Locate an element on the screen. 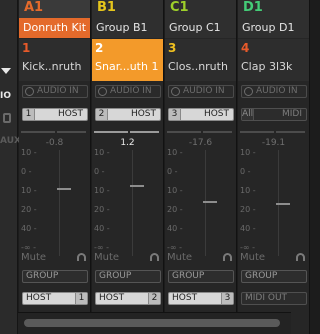  left-strip: IO AUX is located at coordinates (10, 167).